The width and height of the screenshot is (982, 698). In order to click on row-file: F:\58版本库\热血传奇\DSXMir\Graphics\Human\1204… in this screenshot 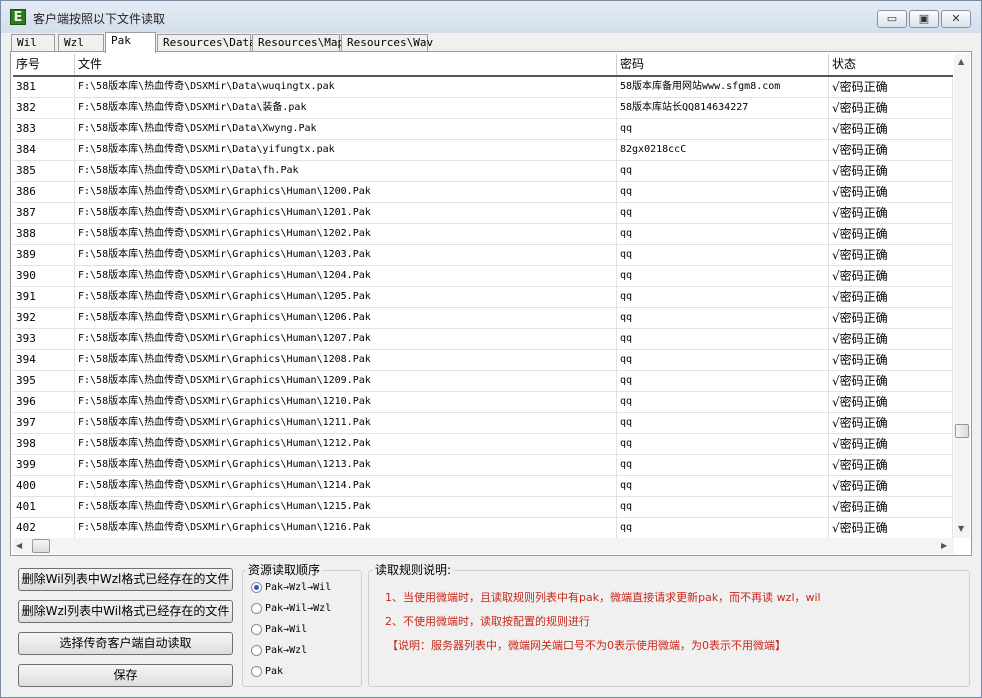, I will do `click(346, 276)`.